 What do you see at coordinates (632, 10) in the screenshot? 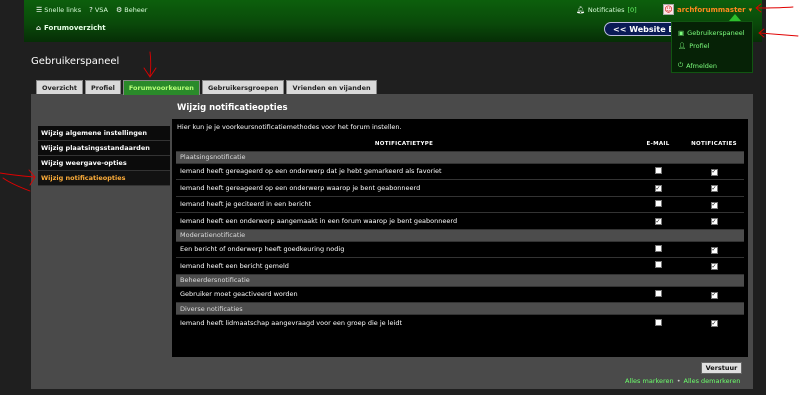
I see `notifications-count: [0]` at bounding box center [632, 10].